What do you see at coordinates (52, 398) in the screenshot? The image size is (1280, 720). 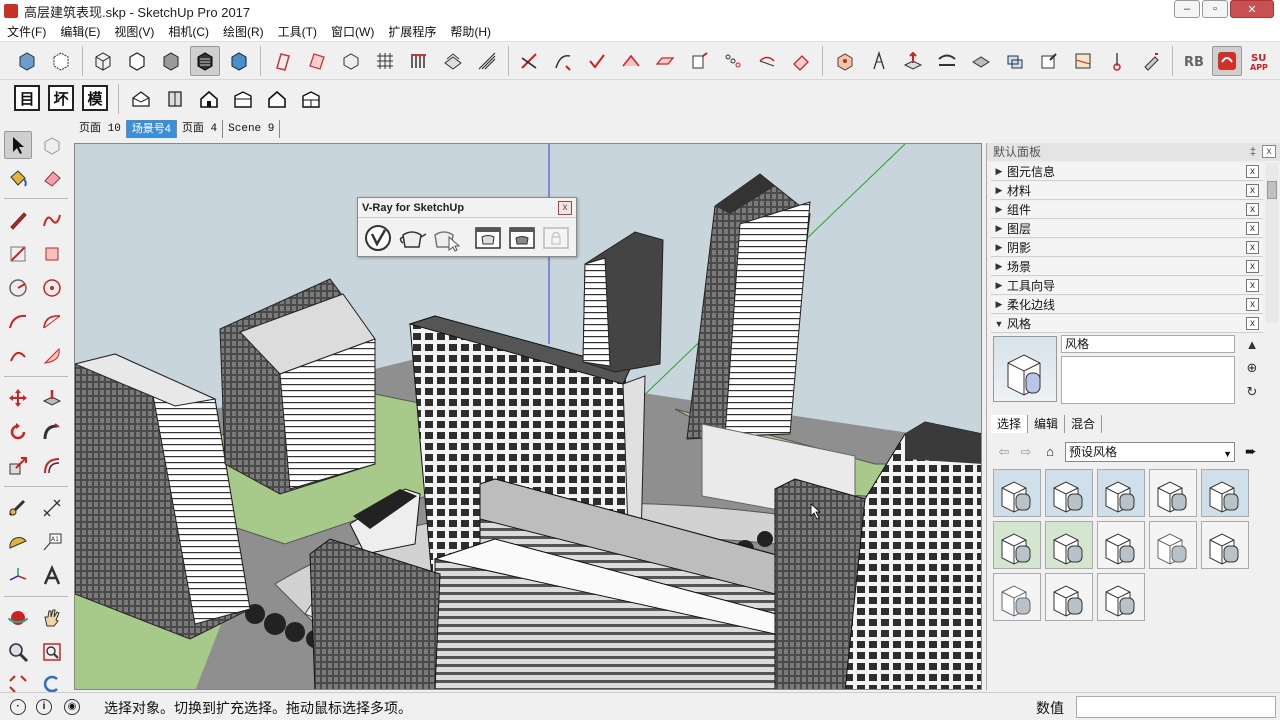 I see `push-pull-icon` at bounding box center [52, 398].